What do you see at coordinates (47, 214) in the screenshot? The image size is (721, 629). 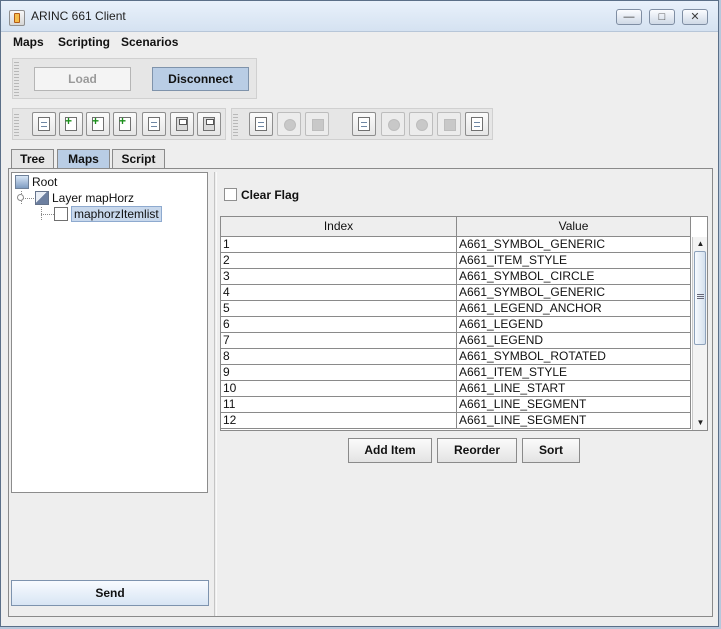 I see `tree-connector` at bounding box center [47, 214].